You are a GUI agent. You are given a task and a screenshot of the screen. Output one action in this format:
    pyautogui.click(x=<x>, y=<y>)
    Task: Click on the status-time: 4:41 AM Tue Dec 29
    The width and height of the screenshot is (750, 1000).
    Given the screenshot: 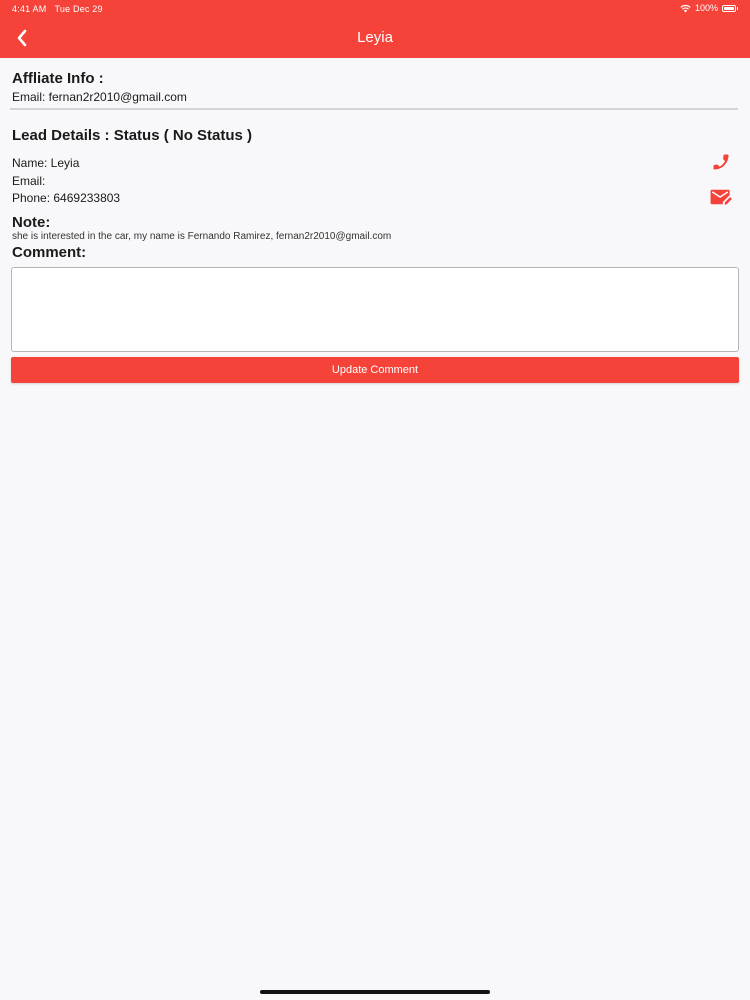 What is the action you would take?
    pyautogui.click(x=57, y=9)
    